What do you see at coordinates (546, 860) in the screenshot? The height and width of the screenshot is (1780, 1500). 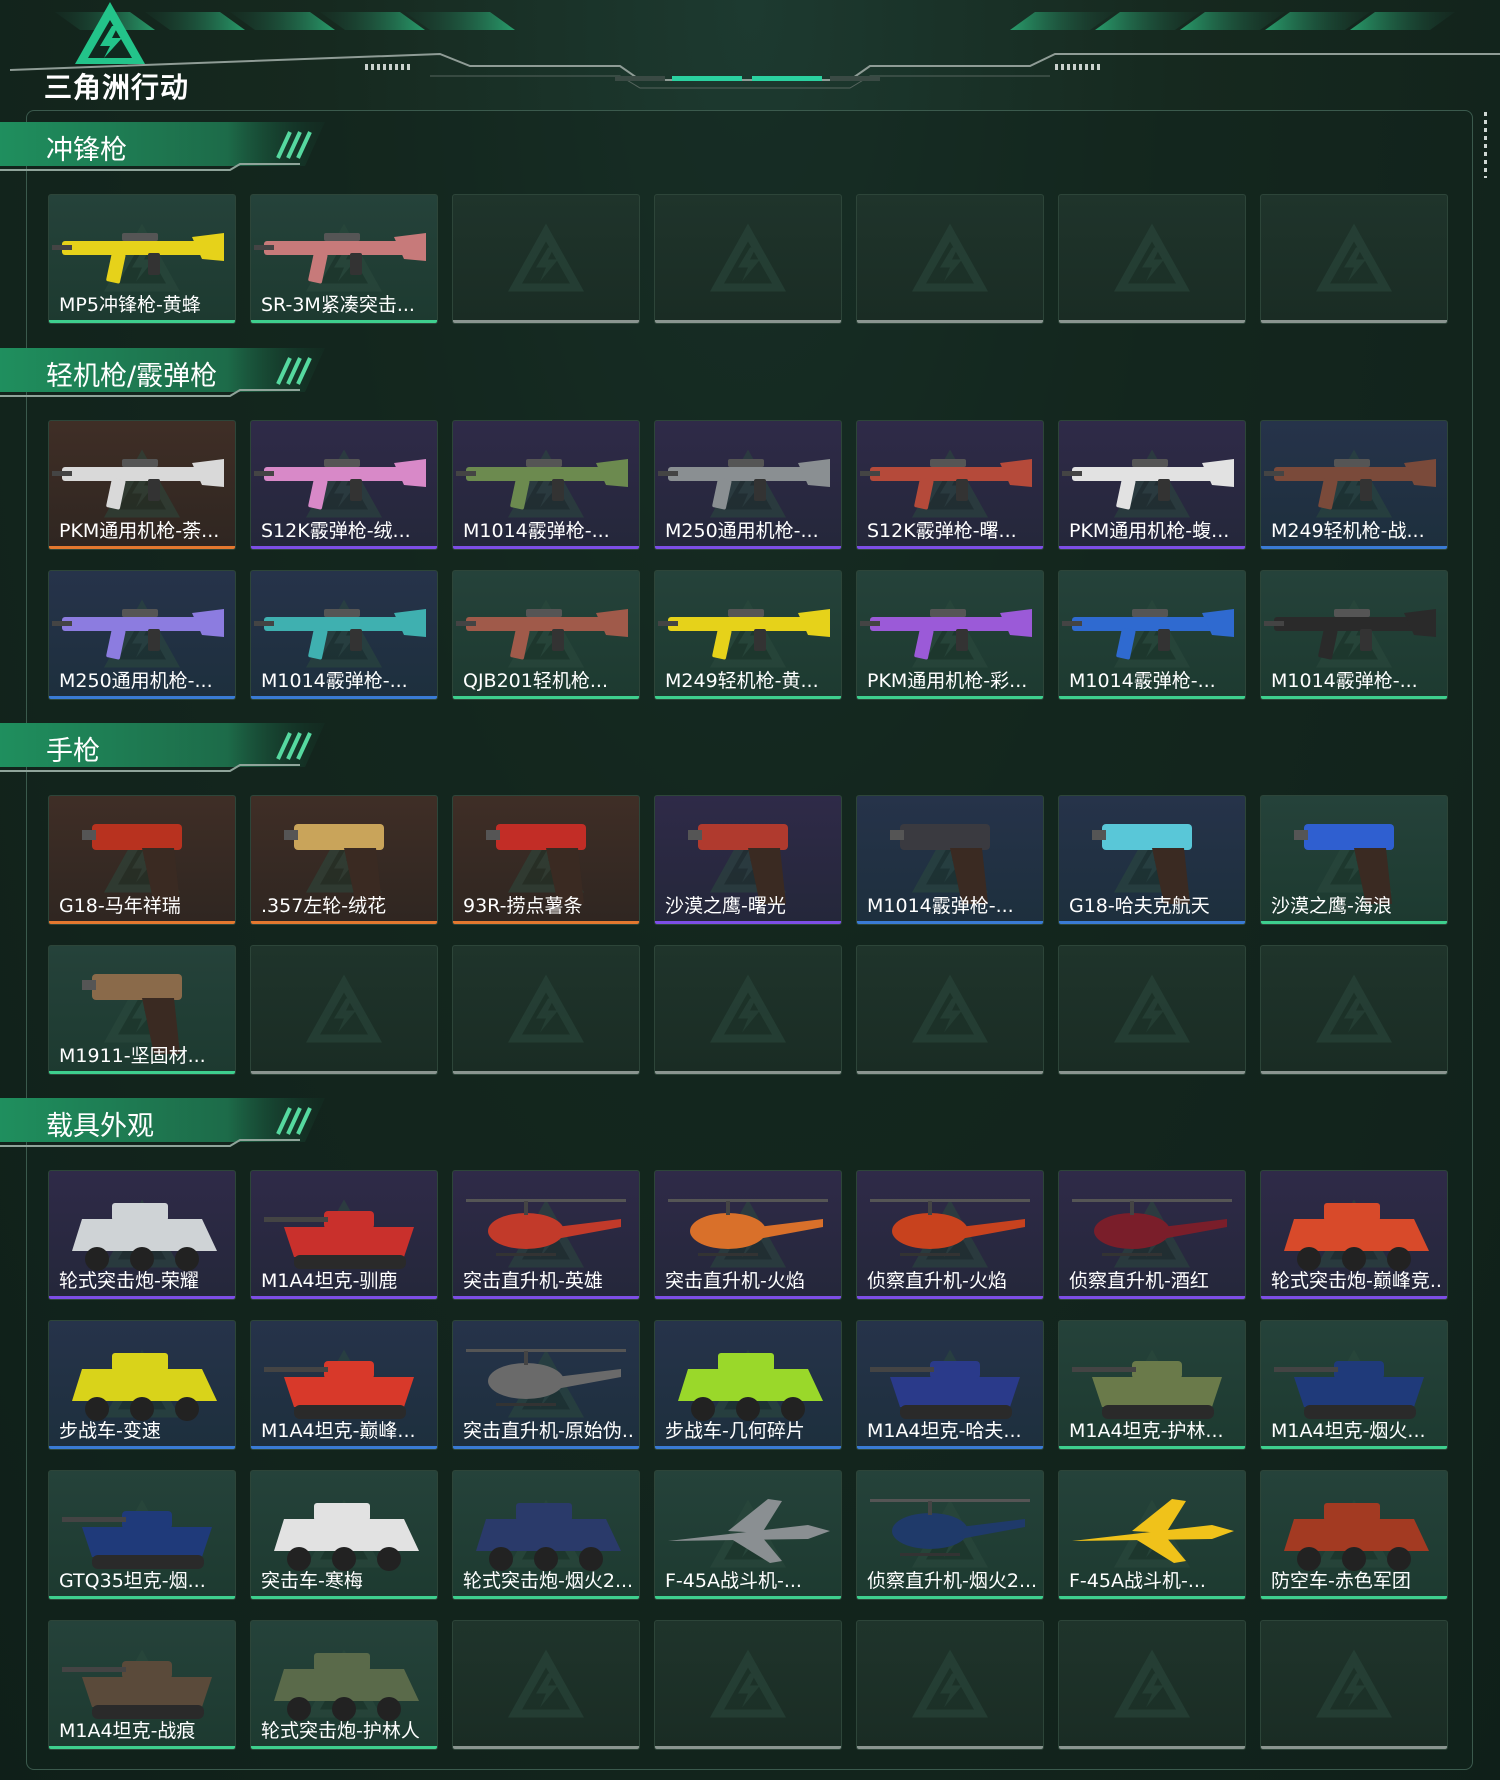 I see `skin-card: 93R-捞点薯条` at bounding box center [546, 860].